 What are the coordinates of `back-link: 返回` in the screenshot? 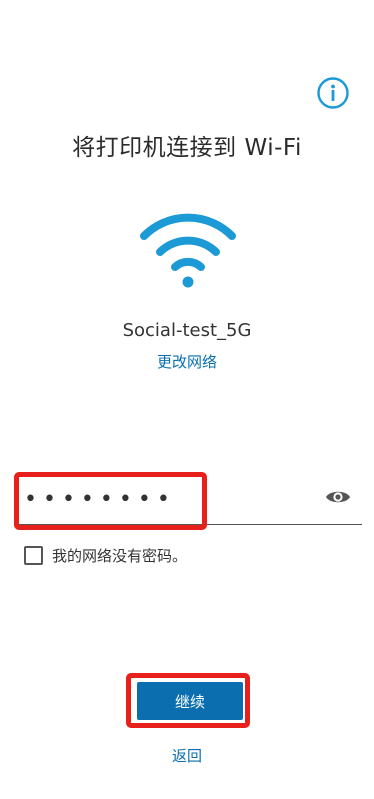 It's located at (187, 755).